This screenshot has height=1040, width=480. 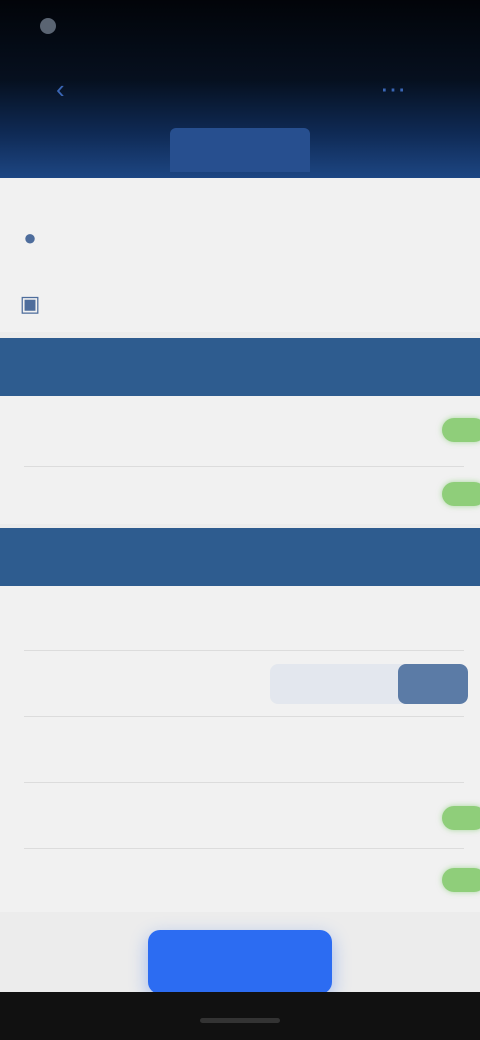 I want to click on segmented-control, so click(x=369, y=684).